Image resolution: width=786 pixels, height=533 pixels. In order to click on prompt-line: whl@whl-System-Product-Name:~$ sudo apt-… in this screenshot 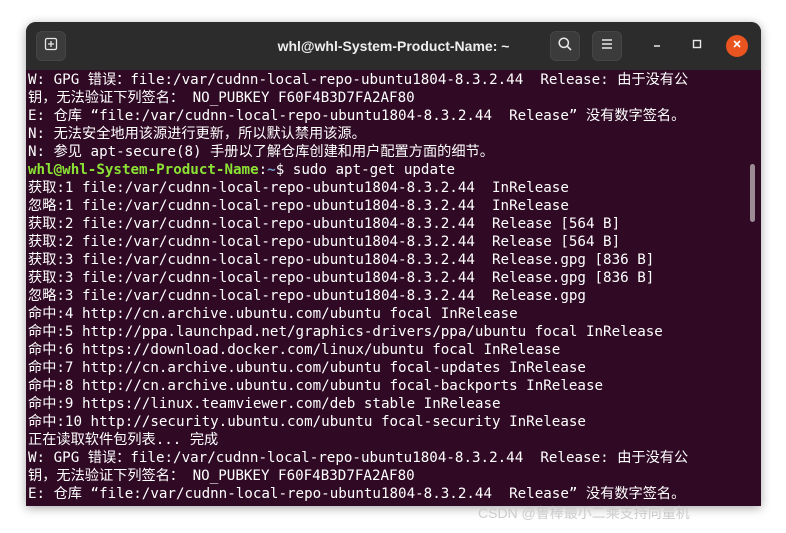, I will do `click(389, 170)`.